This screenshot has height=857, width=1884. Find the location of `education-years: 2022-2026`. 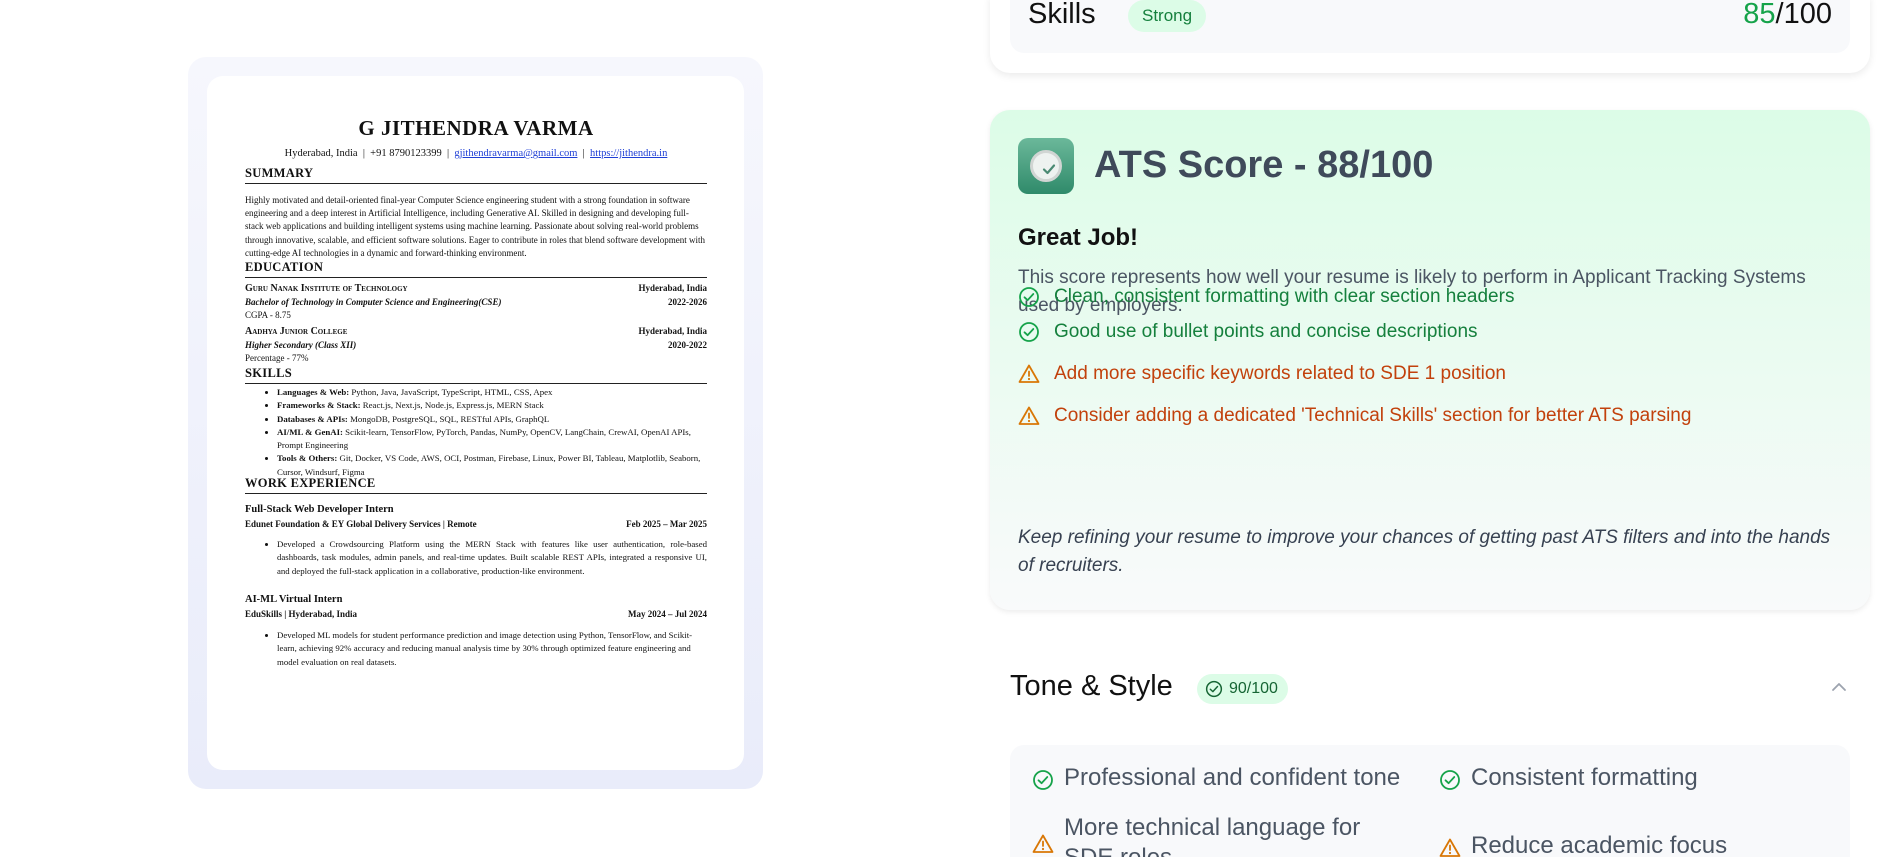

education-years: 2022-2026 is located at coordinates (687, 302).